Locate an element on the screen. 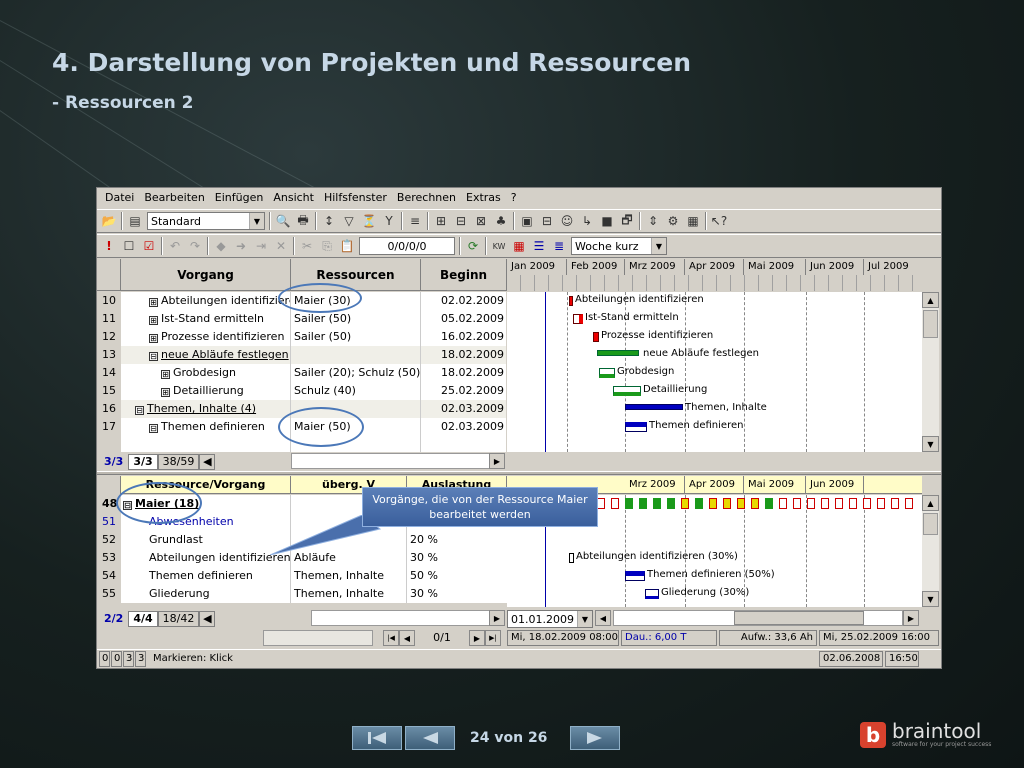 This screenshot has height=768, width=1024. menu-hilfsfenster: Hilfsfenster is located at coordinates (356, 198).